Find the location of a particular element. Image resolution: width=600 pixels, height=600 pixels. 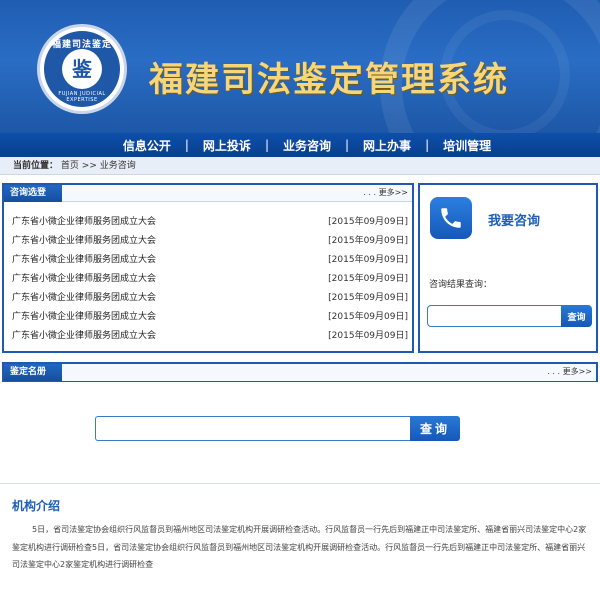

nav-item-complaint: 网上投诉 is located at coordinates (227, 145).